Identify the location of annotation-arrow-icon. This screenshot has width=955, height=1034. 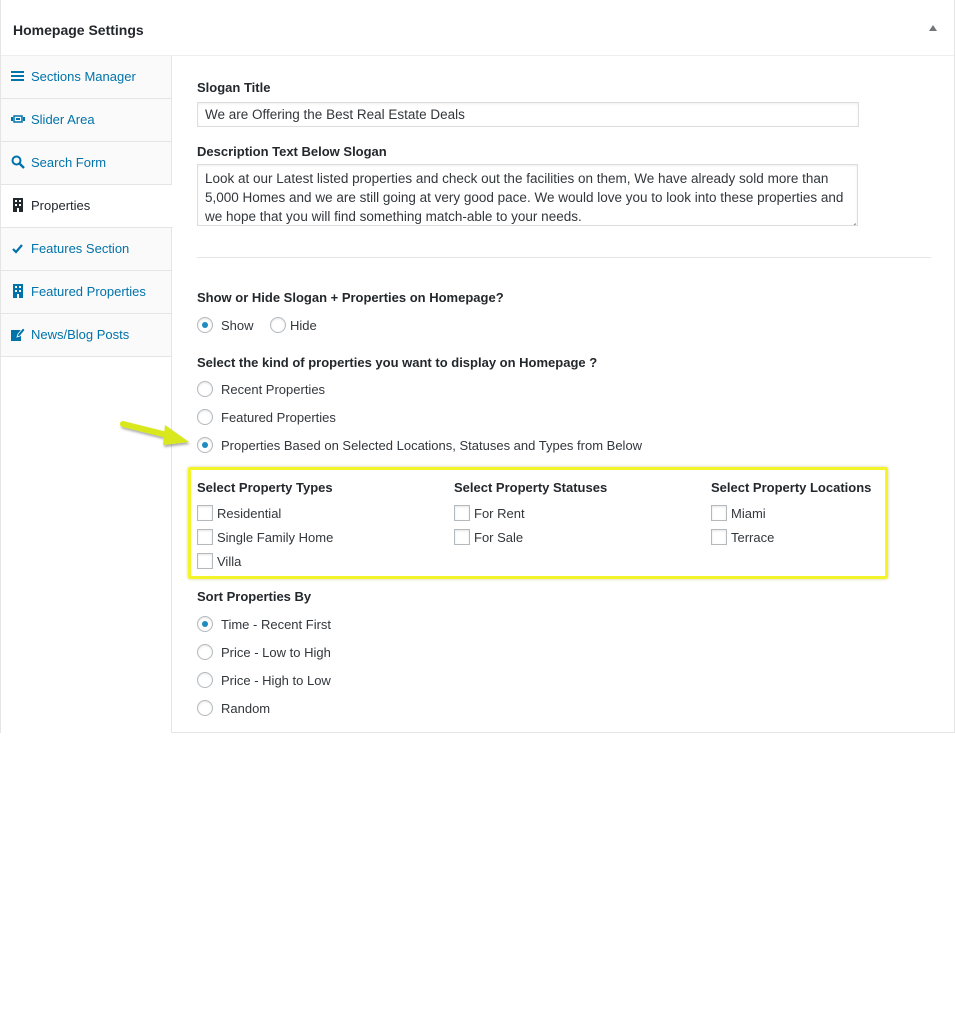
(154, 433).